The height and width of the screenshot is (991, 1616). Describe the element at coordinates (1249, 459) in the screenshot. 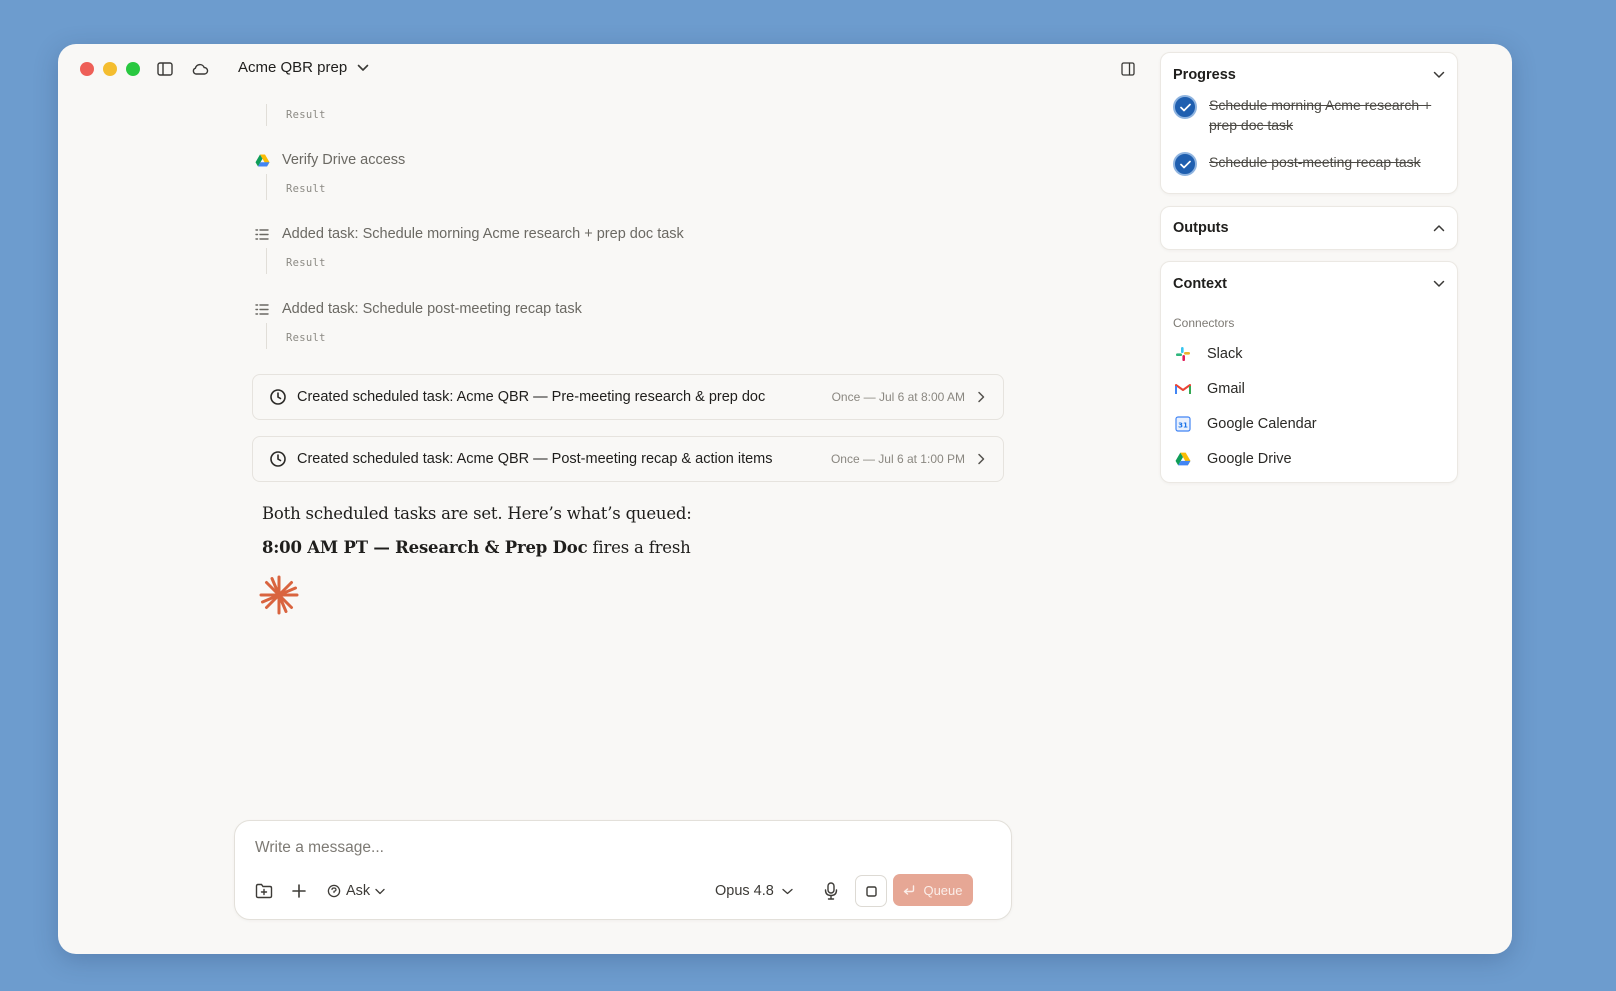

I see `connector-name: Google Drive` at that location.